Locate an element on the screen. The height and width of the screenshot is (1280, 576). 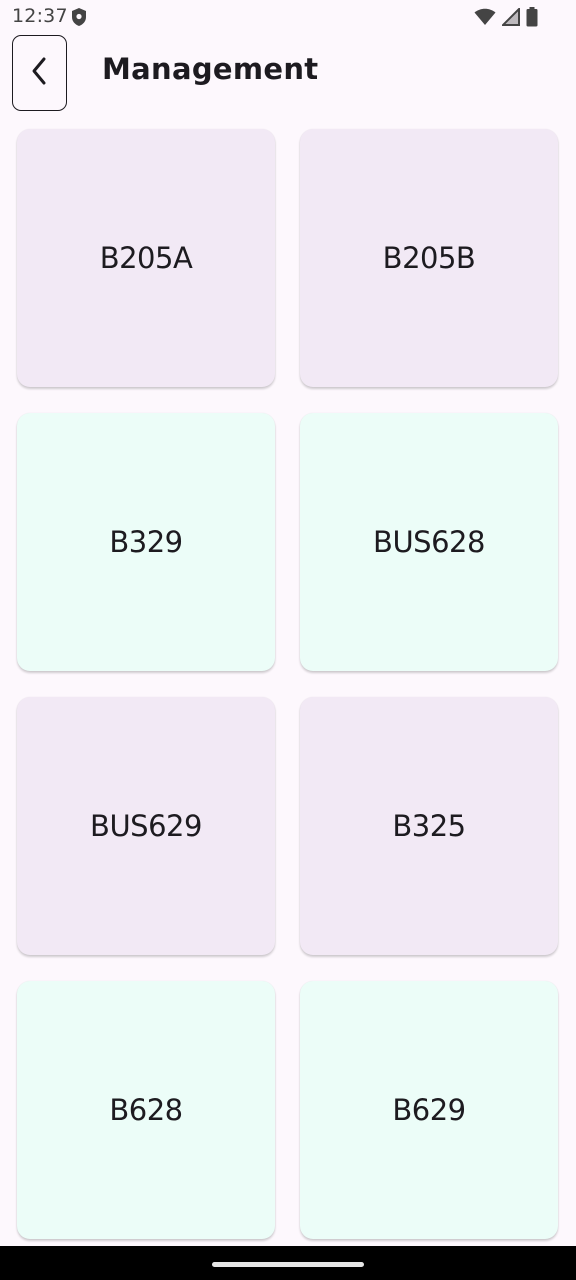
course-card-label: B205A is located at coordinates (146, 258).